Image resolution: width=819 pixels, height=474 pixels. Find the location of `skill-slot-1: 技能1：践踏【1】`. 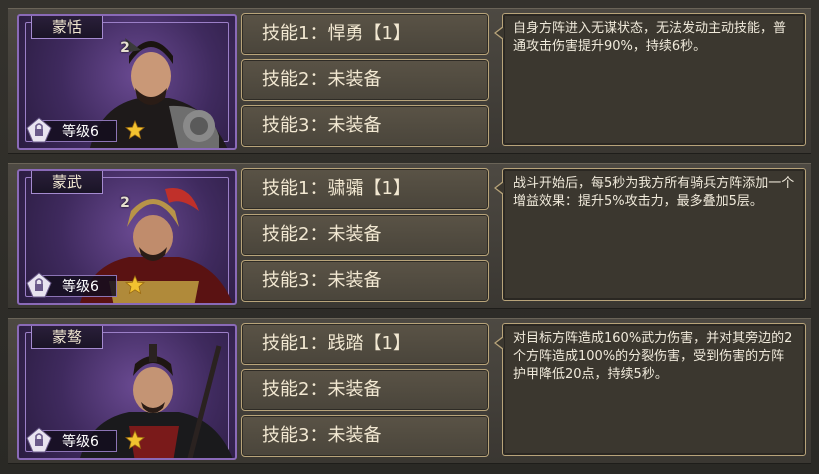

skill-slot-1: 技能1：践踏【1】 is located at coordinates (365, 344).